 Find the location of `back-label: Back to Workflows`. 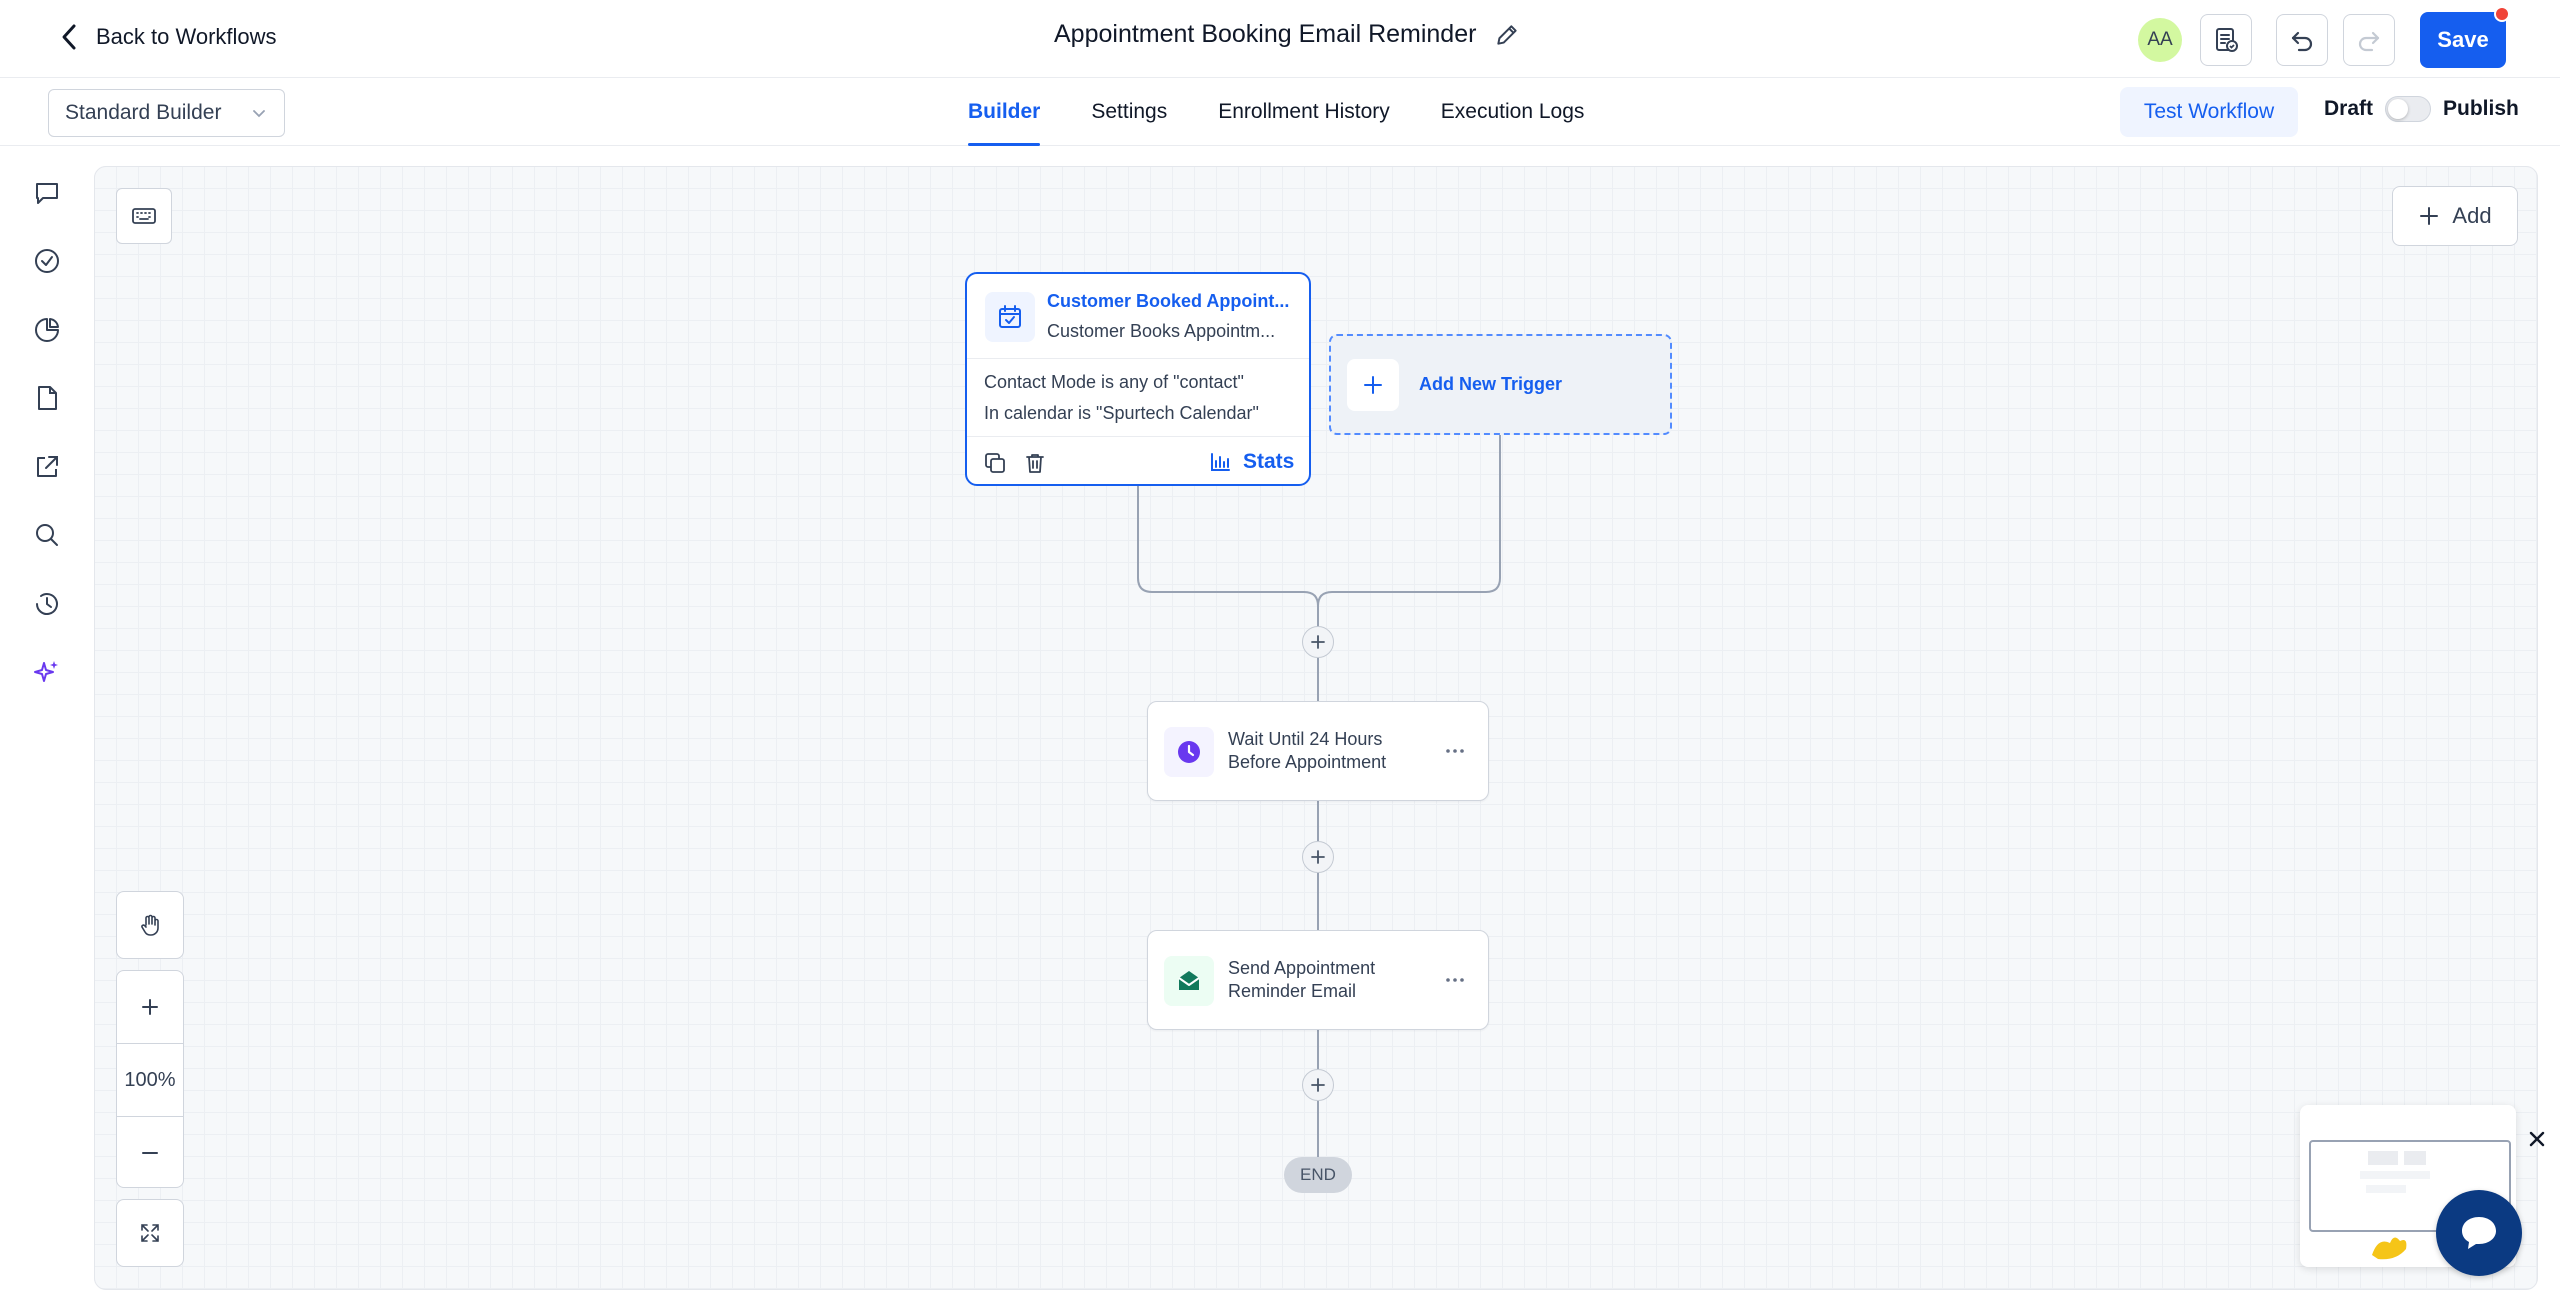

back-label: Back to Workflows is located at coordinates (186, 36).